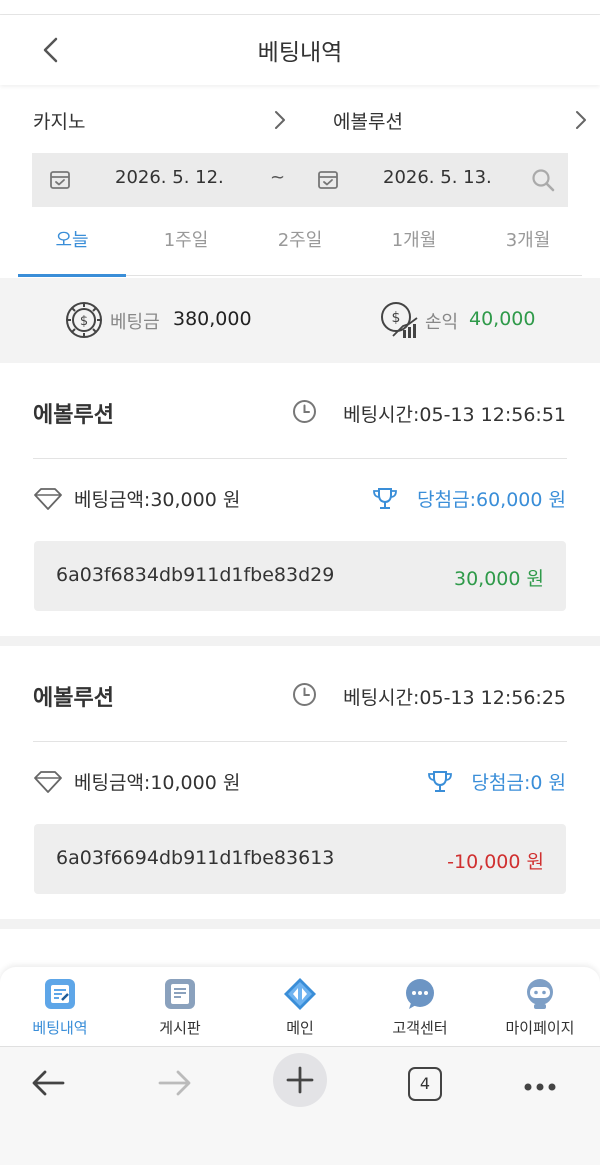 The height and width of the screenshot is (1165, 600). Describe the element at coordinates (300, 180) in the screenshot. I see `date-range-bar: 2026. 5. 12. ~ 2026. 5. 13.` at that location.